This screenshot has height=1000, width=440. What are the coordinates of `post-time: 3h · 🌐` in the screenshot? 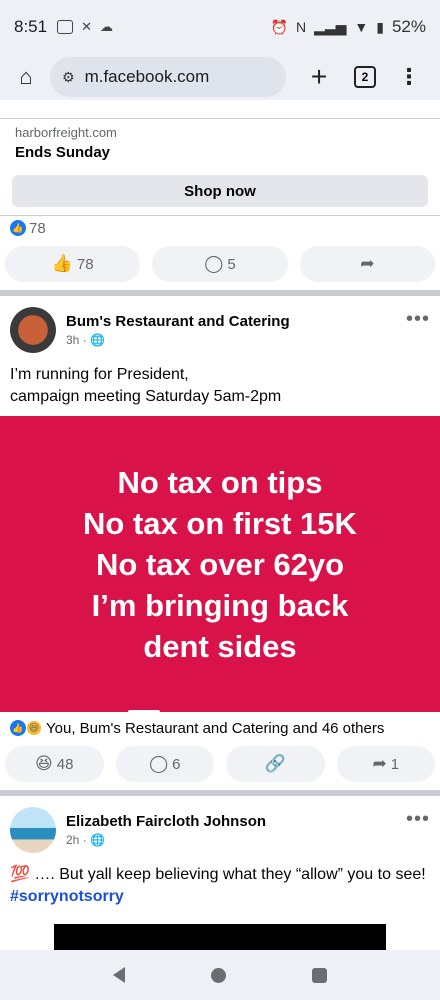 It's located at (236, 340).